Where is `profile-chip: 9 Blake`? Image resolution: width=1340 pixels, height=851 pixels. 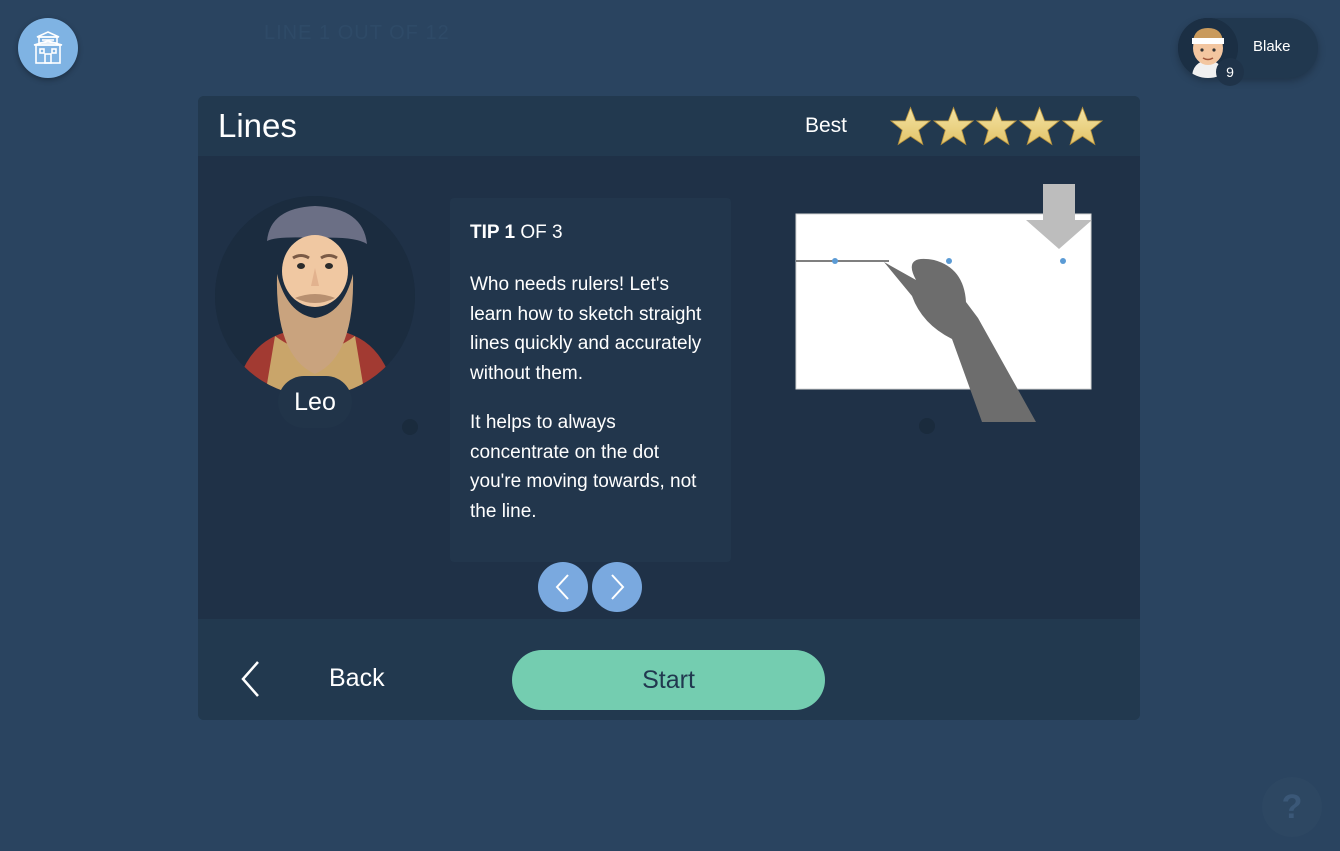 profile-chip: 9 Blake is located at coordinates (1248, 52).